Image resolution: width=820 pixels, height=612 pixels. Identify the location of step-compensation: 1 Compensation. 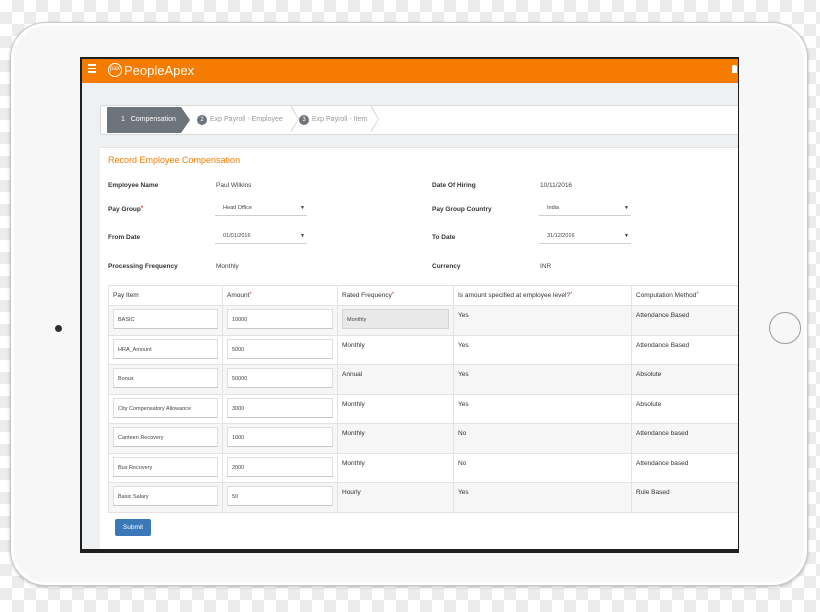
(148, 120).